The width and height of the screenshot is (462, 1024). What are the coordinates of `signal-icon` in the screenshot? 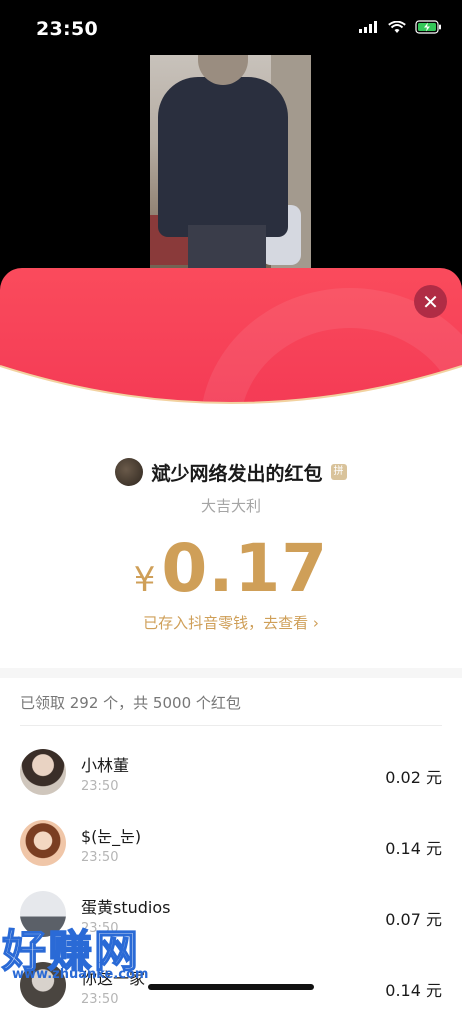 It's located at (368, 27).